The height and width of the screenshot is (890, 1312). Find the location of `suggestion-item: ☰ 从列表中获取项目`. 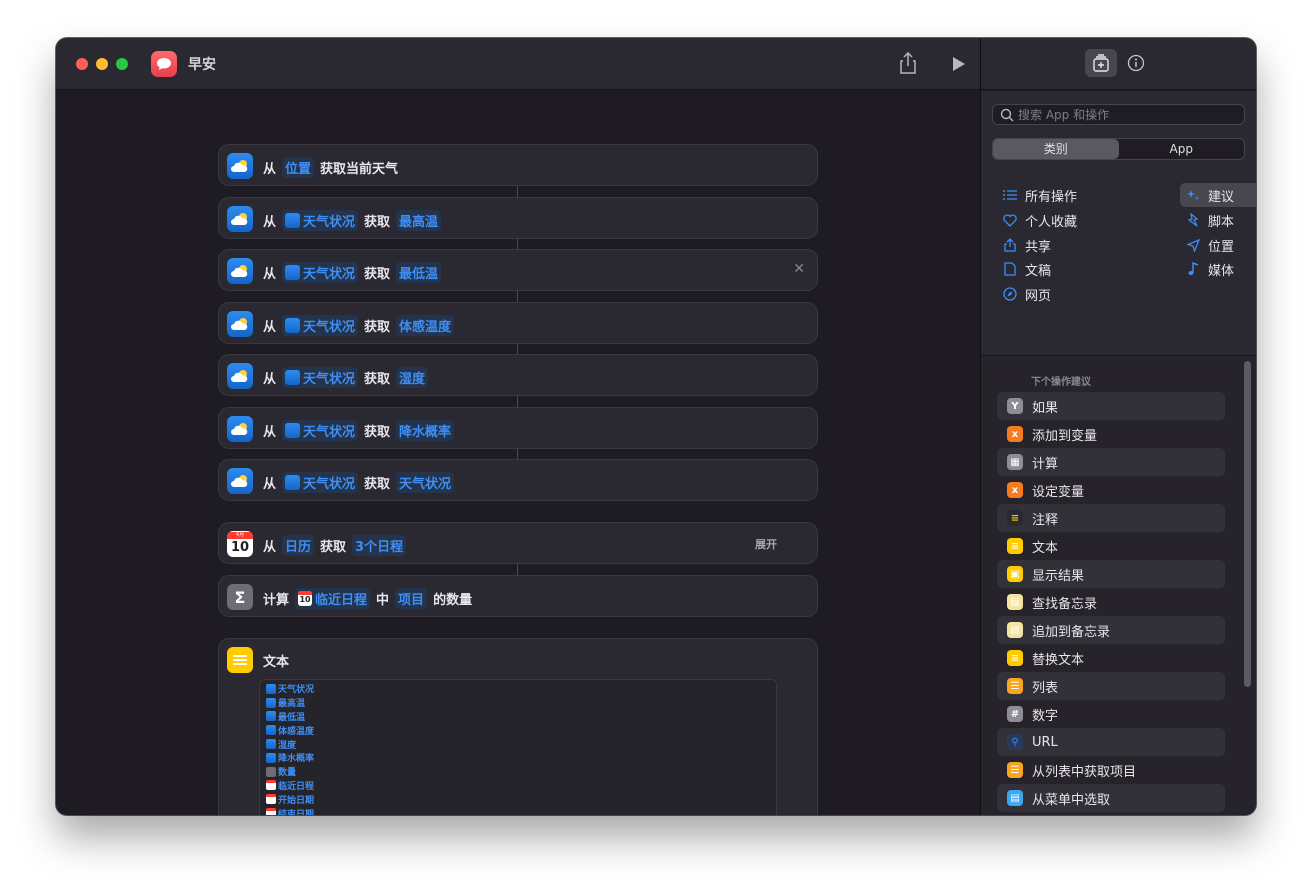

suggestion-item: ☰ 从列表中获取项目 is located at coordinates (1111, 770).